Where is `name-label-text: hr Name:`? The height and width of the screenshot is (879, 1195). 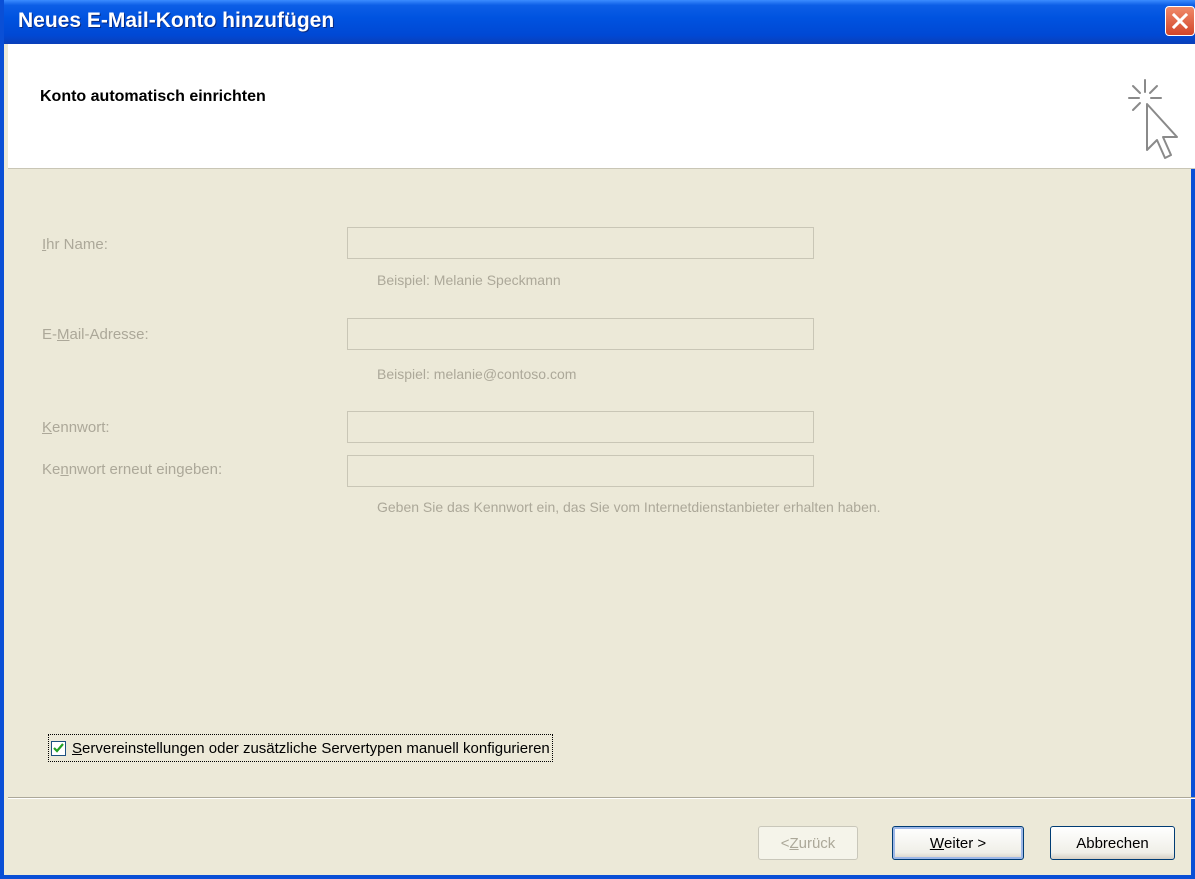
name-label-text: hr Name: is located at coordinates (77, 244).